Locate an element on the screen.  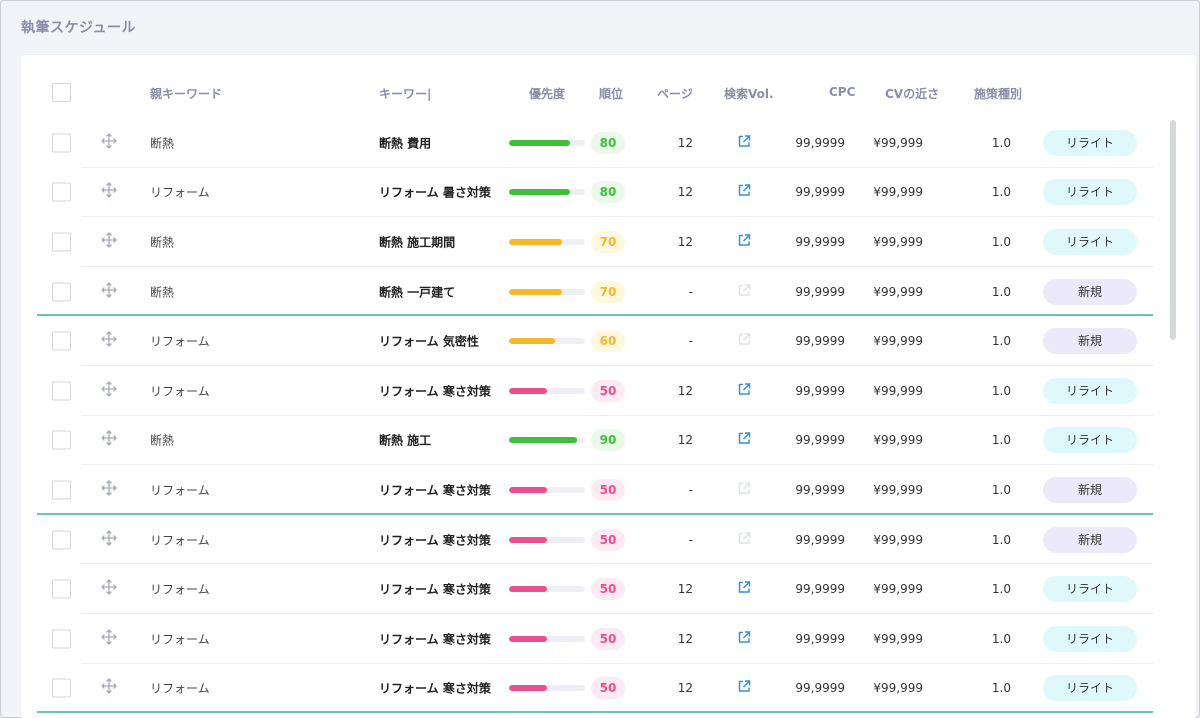
keyword: 断熱 施工 is located at coordinates (437, 440).